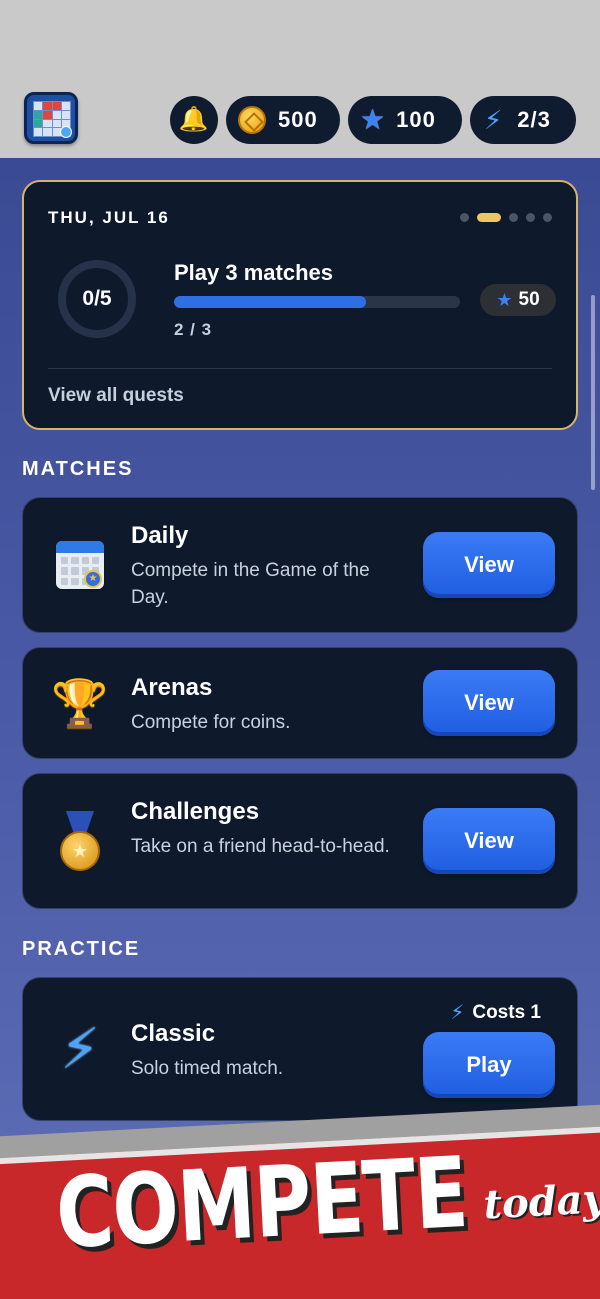  I want to click on card-description: Compete for coins., so click(211, 722).